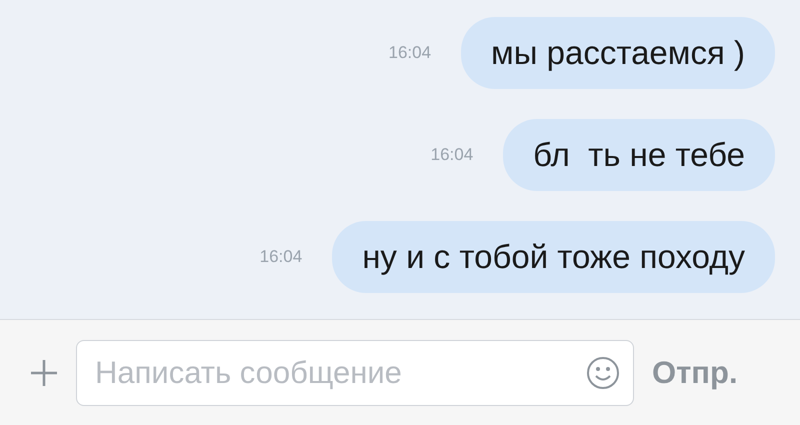 The width and height of the screenshot is (800, 425). What do you see at coordinates (639, 155) in the screenshot?
I see `message-bubble: бл ть не тебе` at bounding box center [639, 155].